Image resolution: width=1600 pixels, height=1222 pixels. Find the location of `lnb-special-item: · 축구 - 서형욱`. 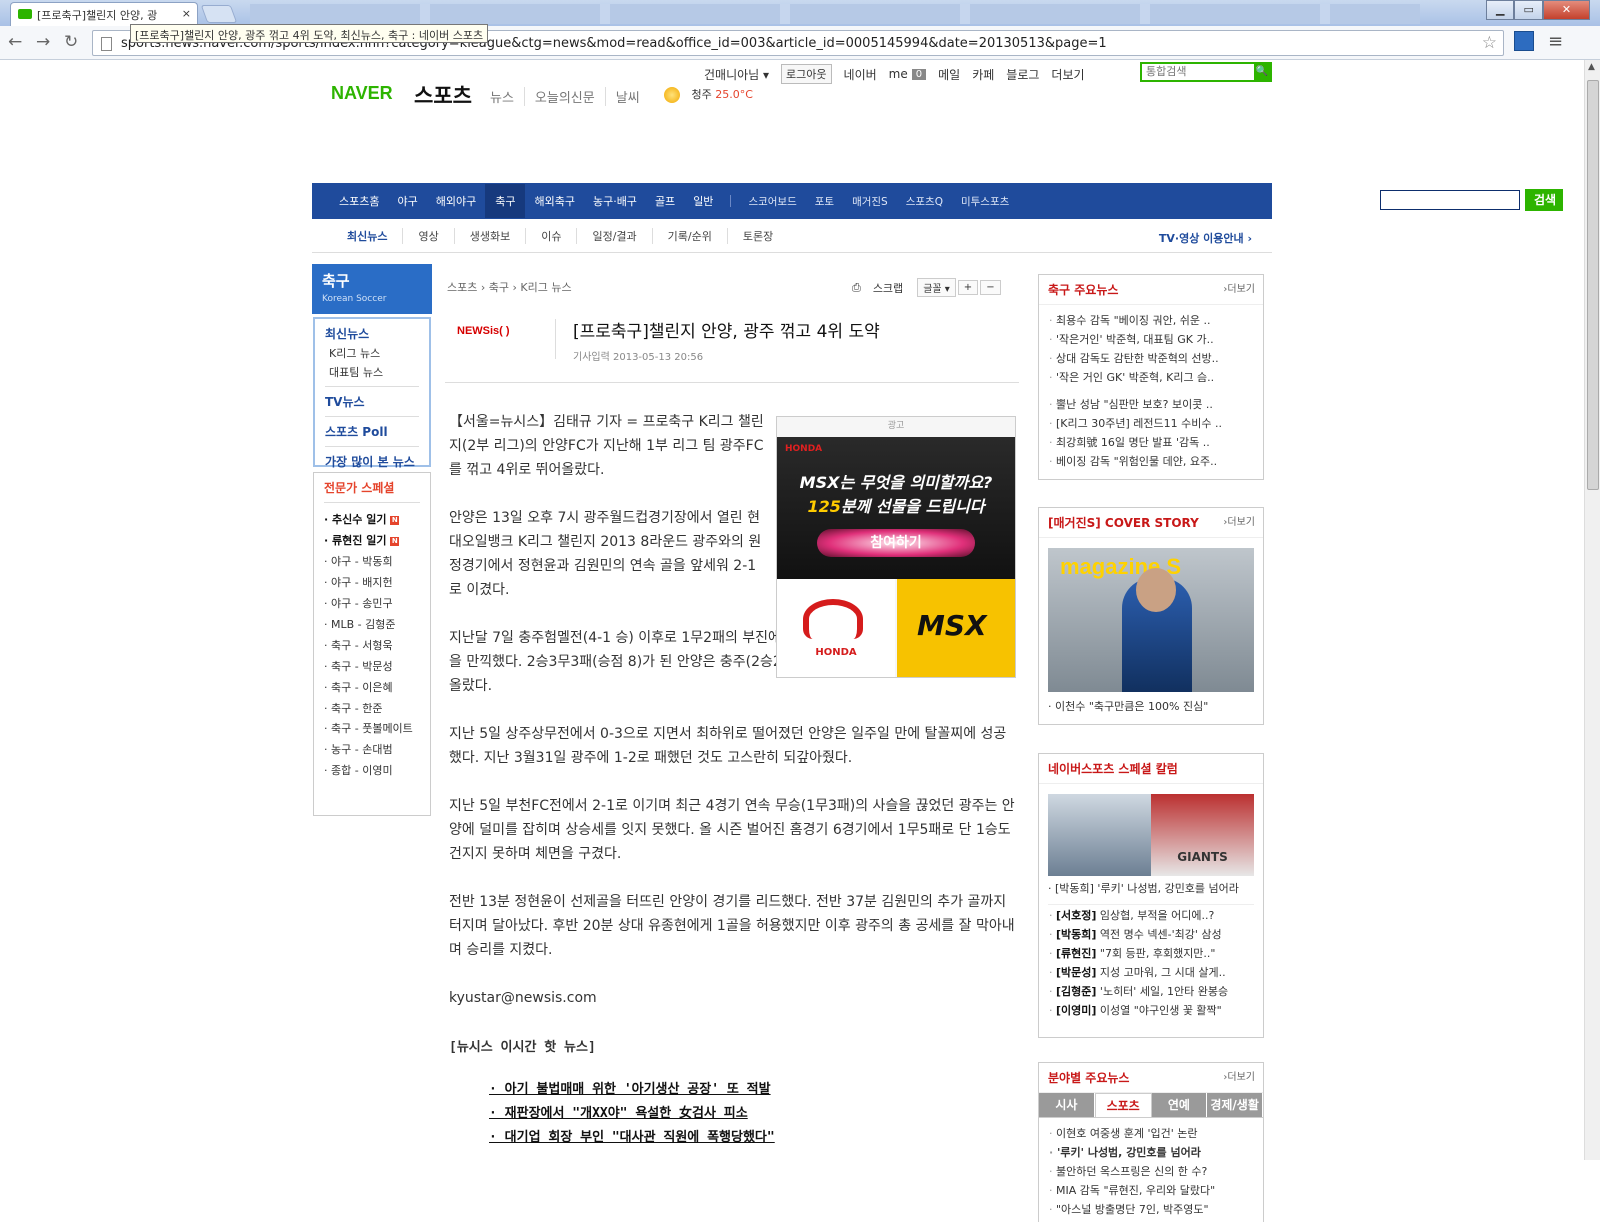

lnb-special-item: · 축구 - 서형욱 is located at coordinates (372, 645).